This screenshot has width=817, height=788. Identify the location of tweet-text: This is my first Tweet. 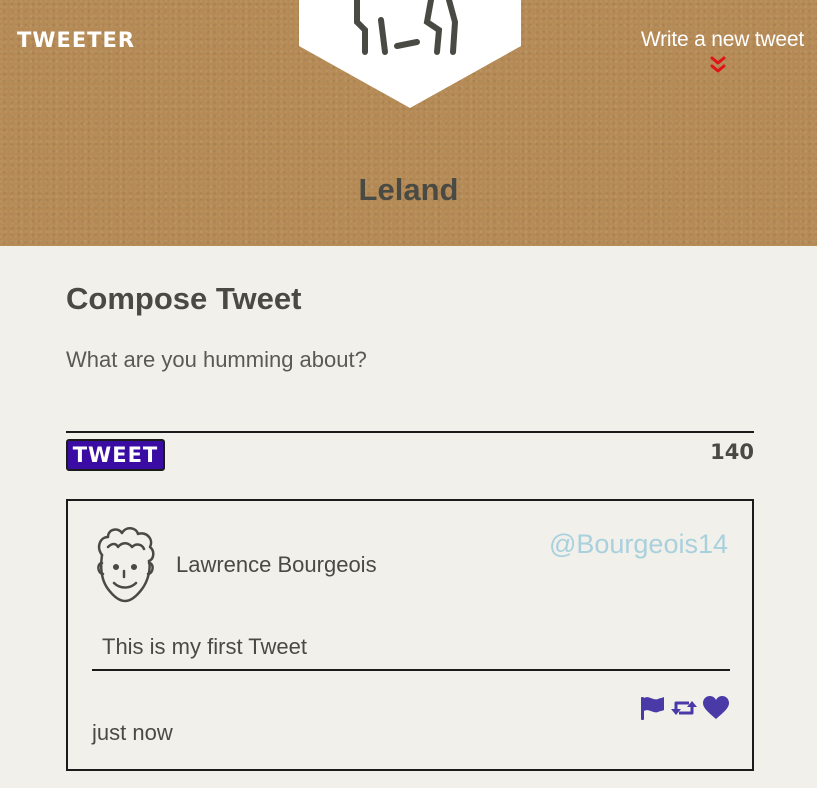
(411, 651).